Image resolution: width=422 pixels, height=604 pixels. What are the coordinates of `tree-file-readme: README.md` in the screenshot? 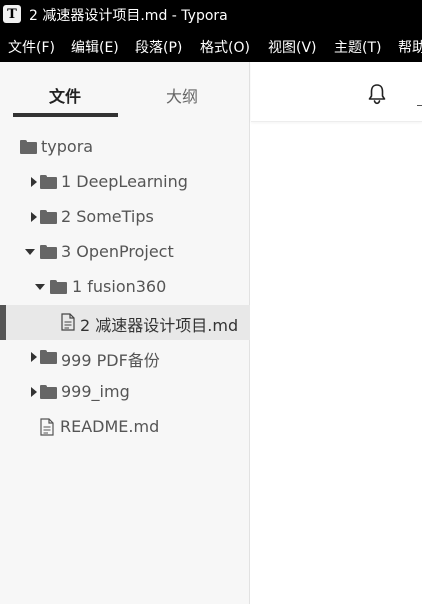 It's located at (125, 427).